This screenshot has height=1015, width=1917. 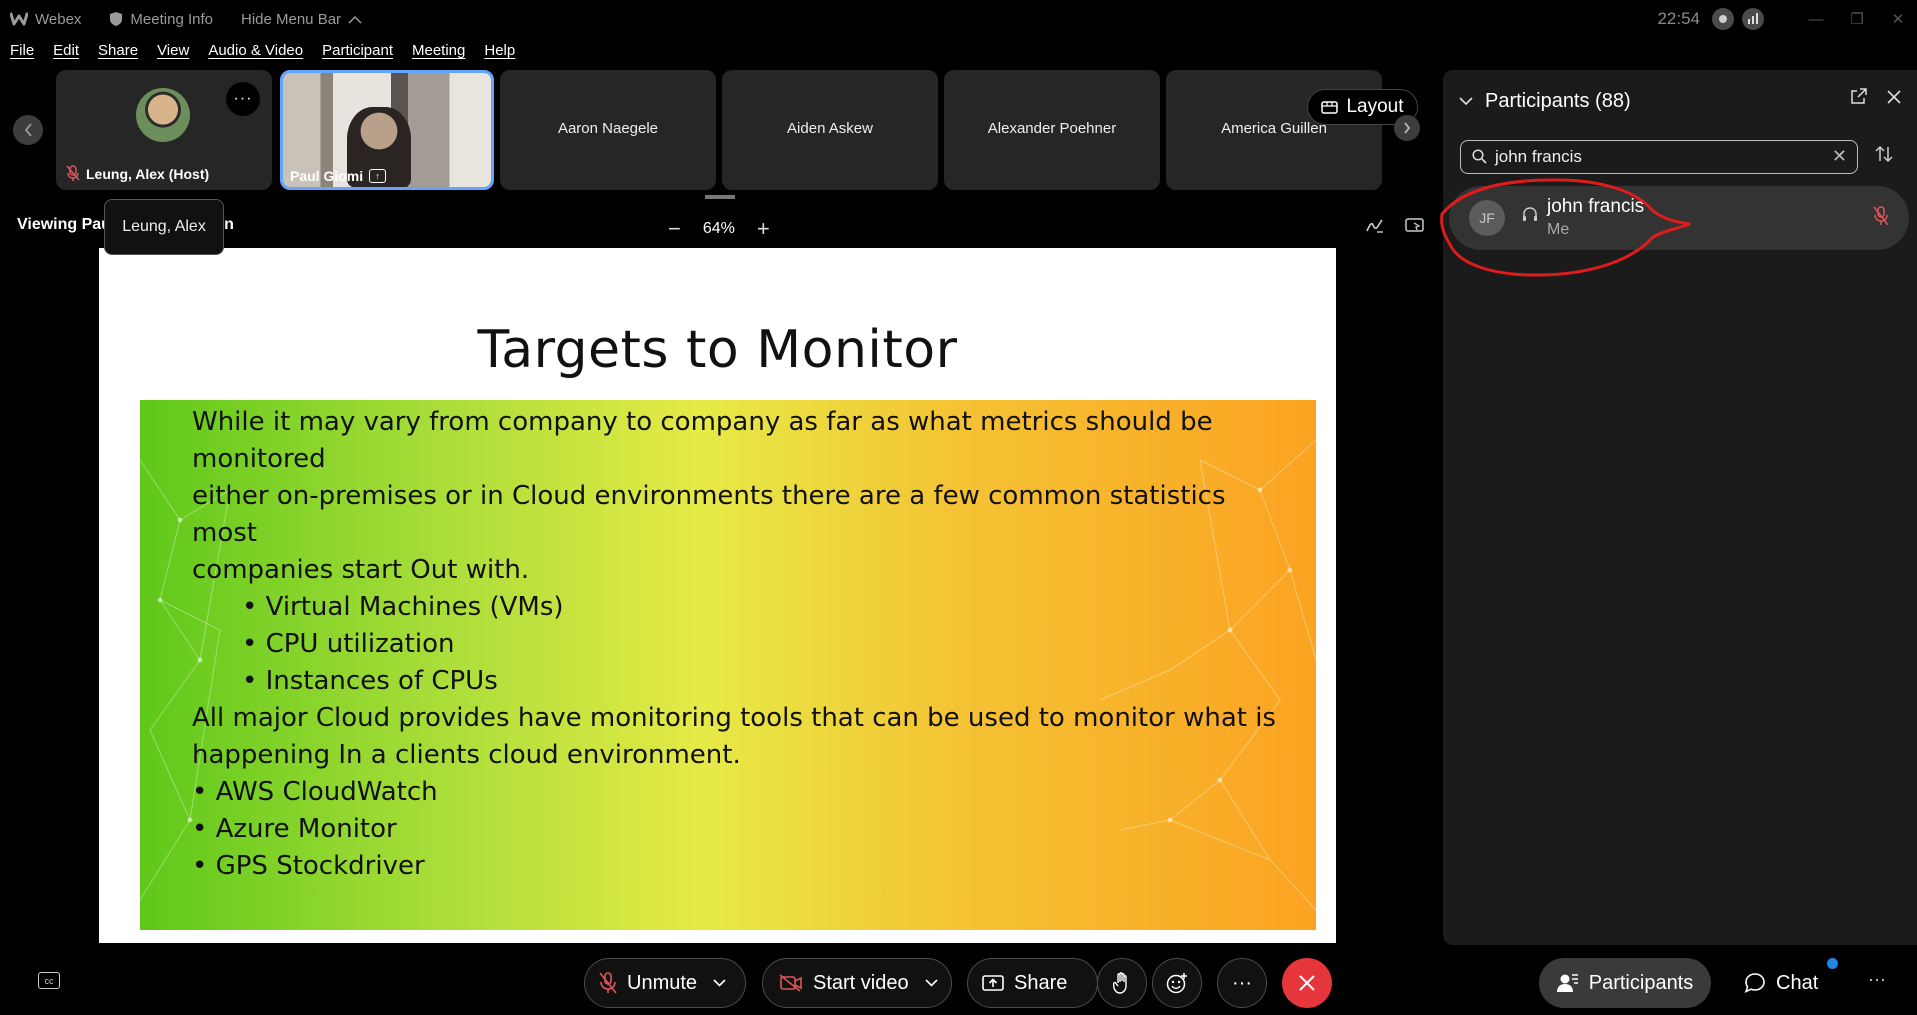 I want to click on webex-logo: Webex, so click(x=45, y=19).